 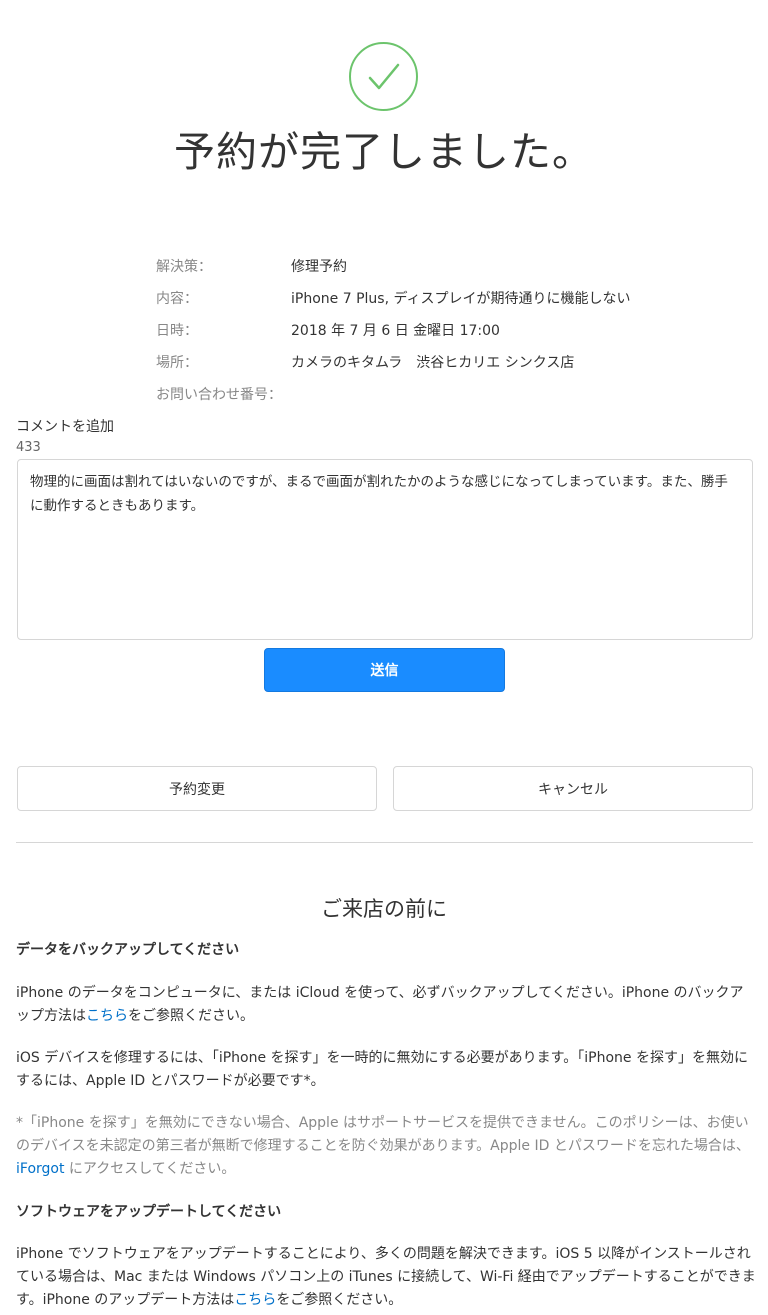 I want to click on page-title: 予約が完了しました。, so click(x=384, y=152).